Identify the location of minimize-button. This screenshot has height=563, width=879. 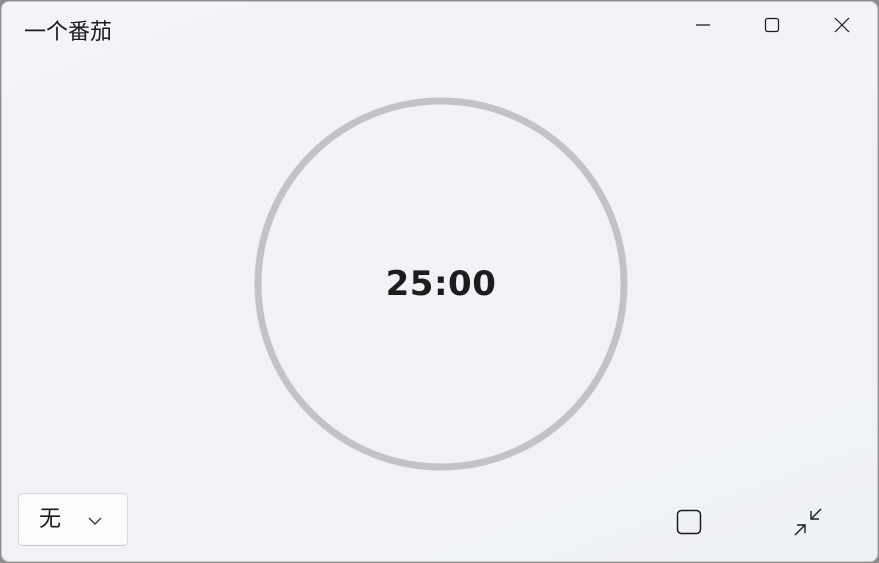
(703, 25).